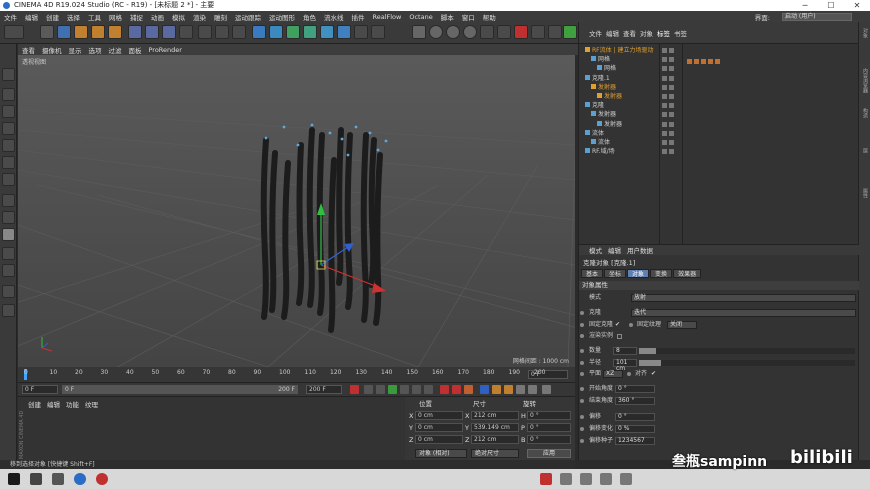 This screenshot has width=870, height=489. I want to click on render-view-icon, so click(205, 32).